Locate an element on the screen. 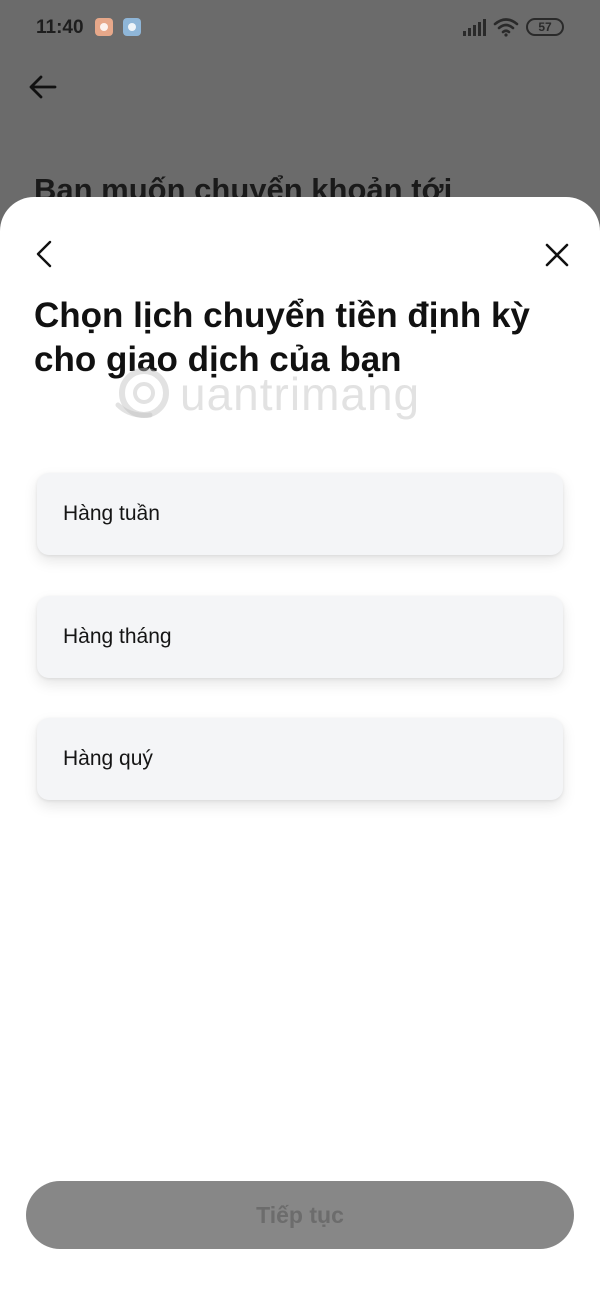  close-icon is located at coordinates (557, 255).